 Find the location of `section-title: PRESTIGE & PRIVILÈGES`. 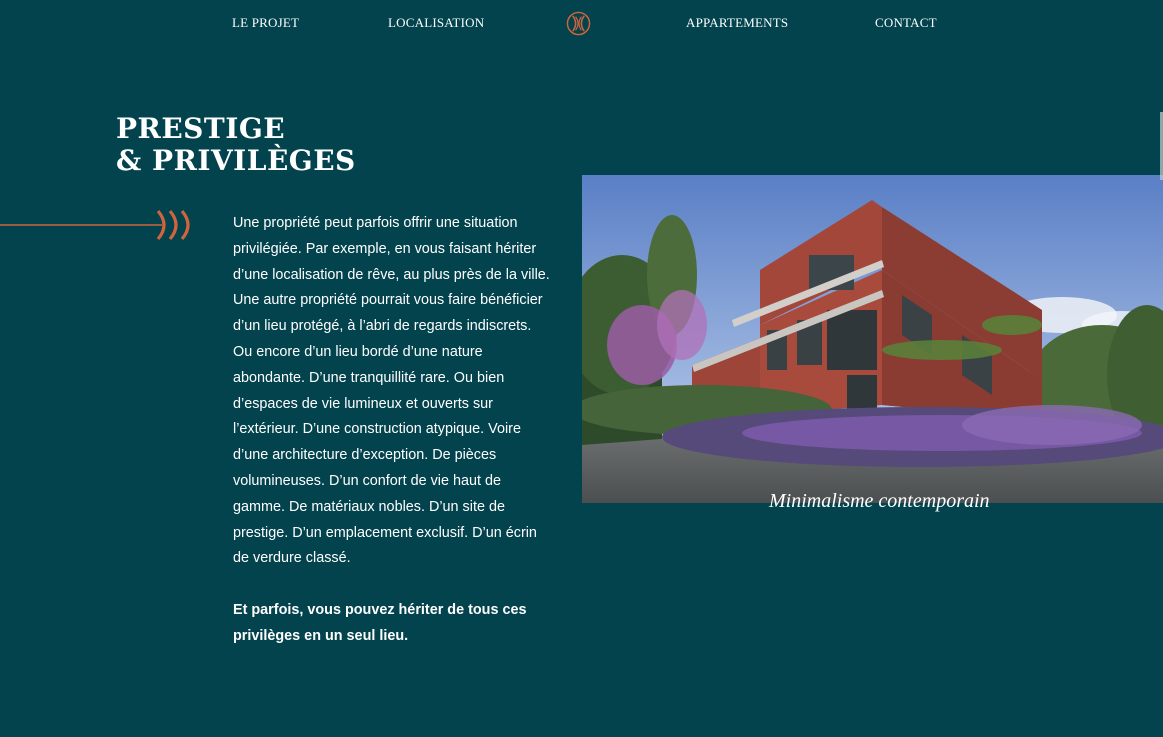

section-title: PRESTIGE & PRIVILÈGES is located at coordinates (236, 145).